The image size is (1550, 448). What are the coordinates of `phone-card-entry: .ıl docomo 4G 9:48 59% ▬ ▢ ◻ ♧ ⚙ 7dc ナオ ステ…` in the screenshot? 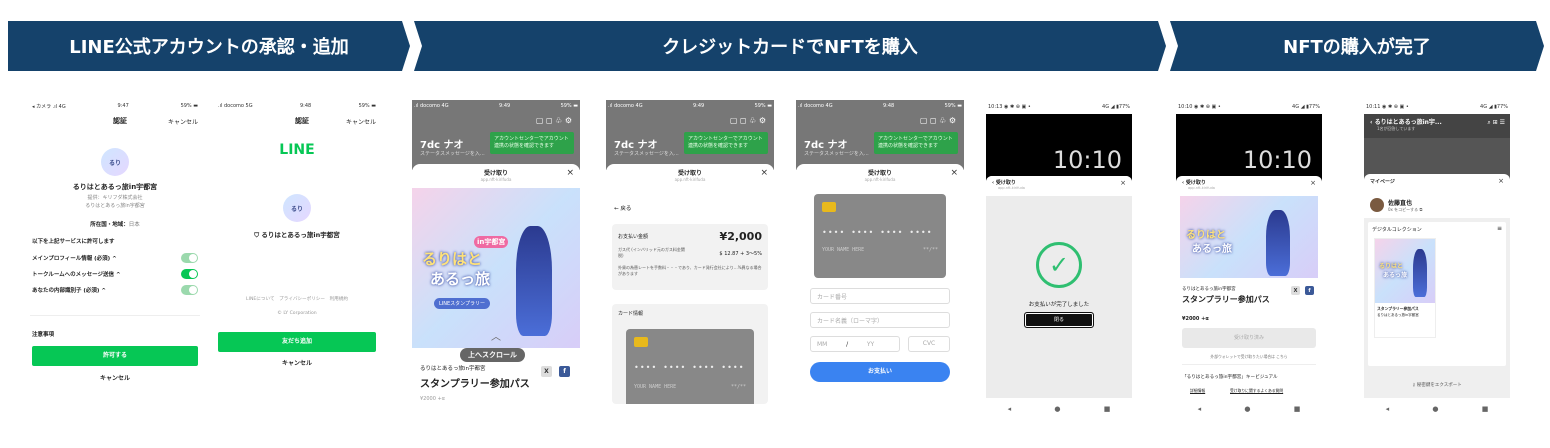 It's located at (880, 246).